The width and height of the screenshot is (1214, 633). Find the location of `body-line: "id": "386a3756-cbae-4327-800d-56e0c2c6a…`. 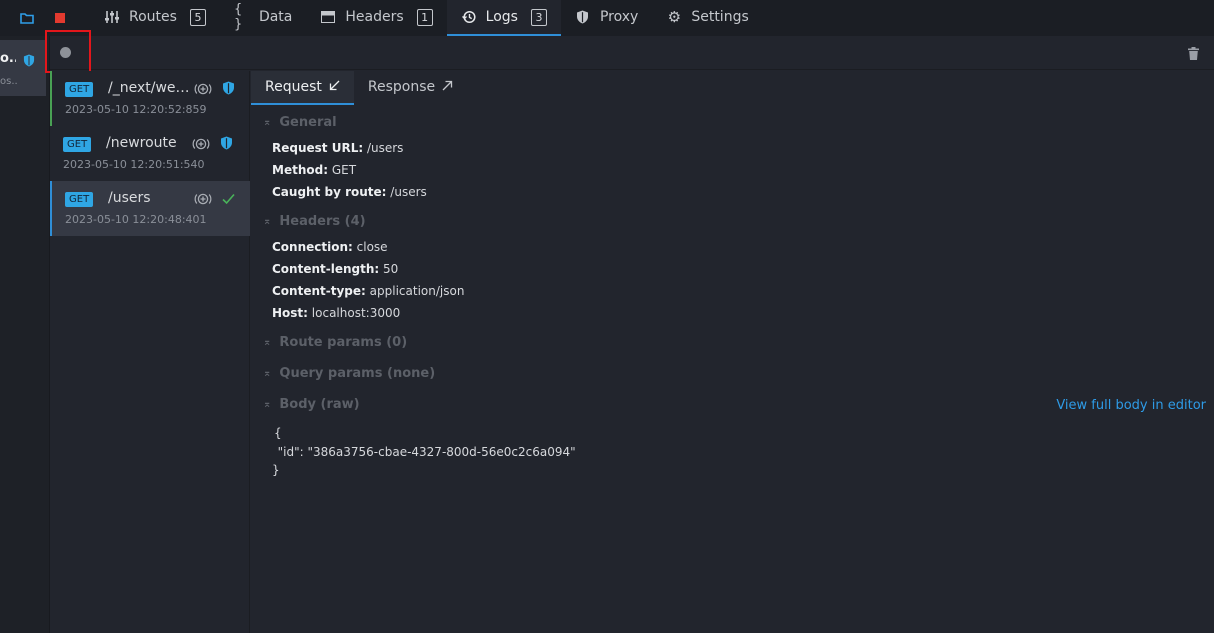

body-line: "id": "386a3756-cbae-4327-800d-56e0c2c6a… is located at coordinates (423, 452).